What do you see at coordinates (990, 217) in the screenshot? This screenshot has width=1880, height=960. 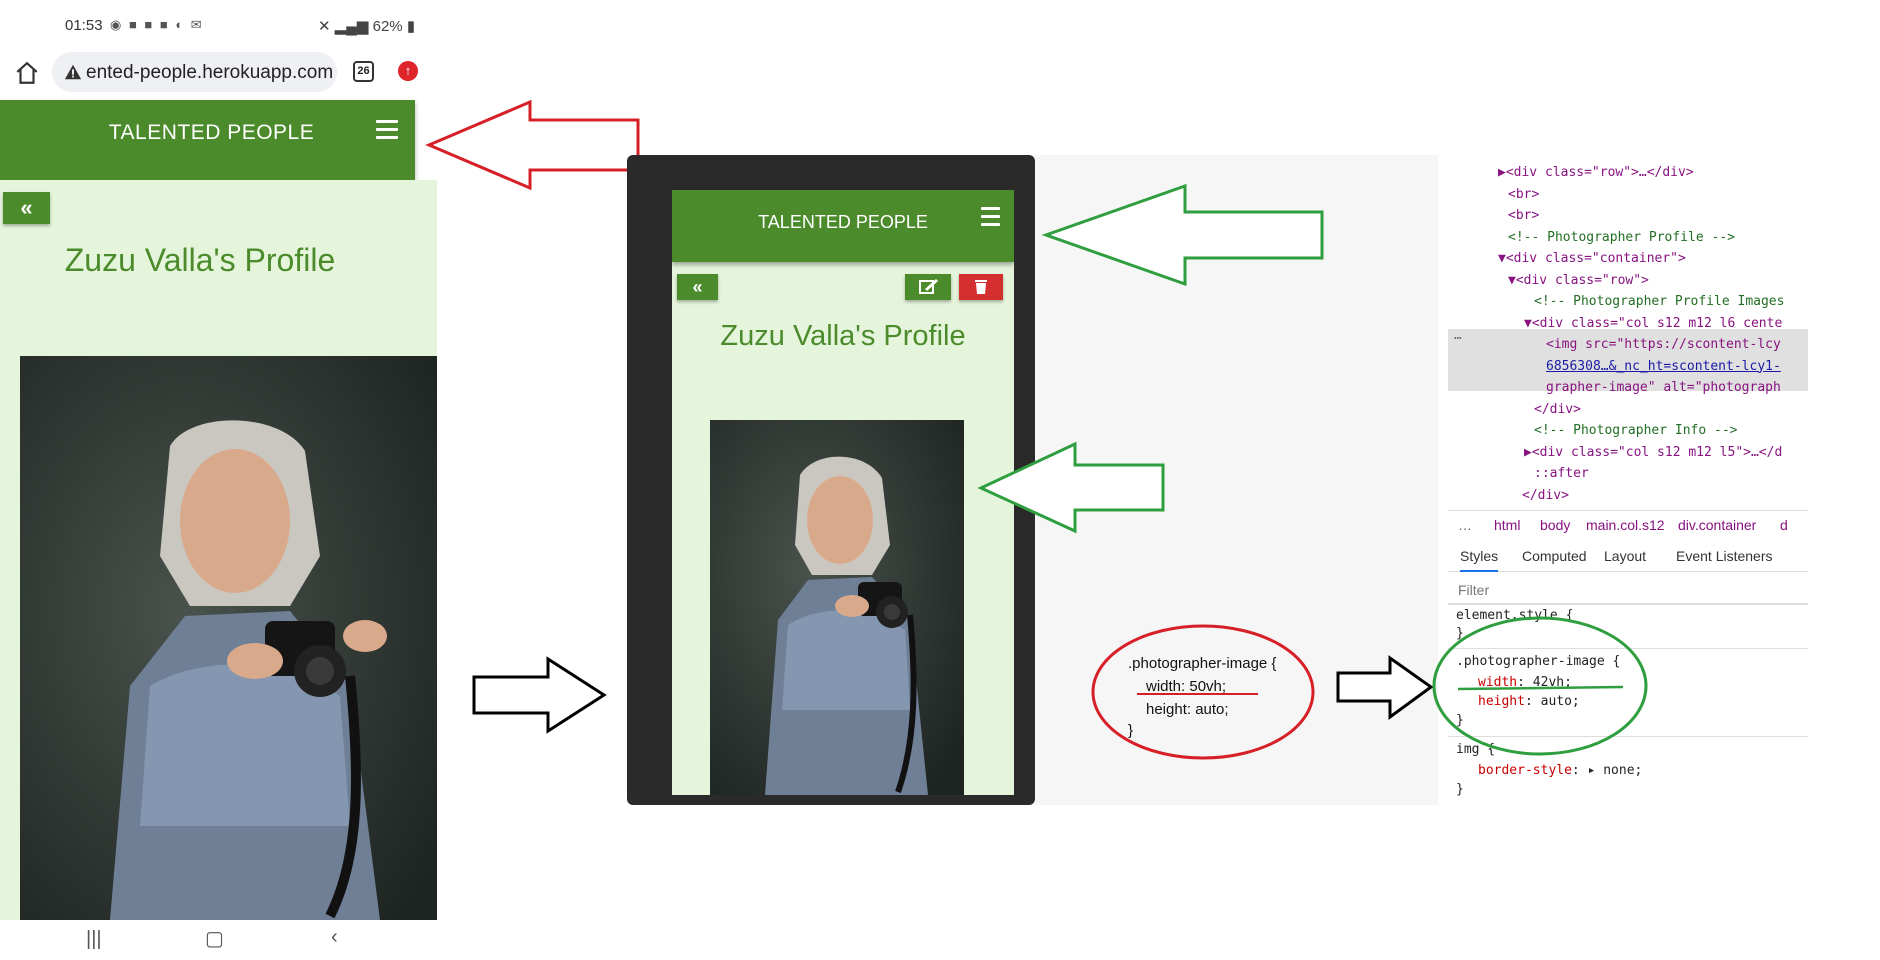 I see `device-hamburger-icon` at bounding box center [990, 217].